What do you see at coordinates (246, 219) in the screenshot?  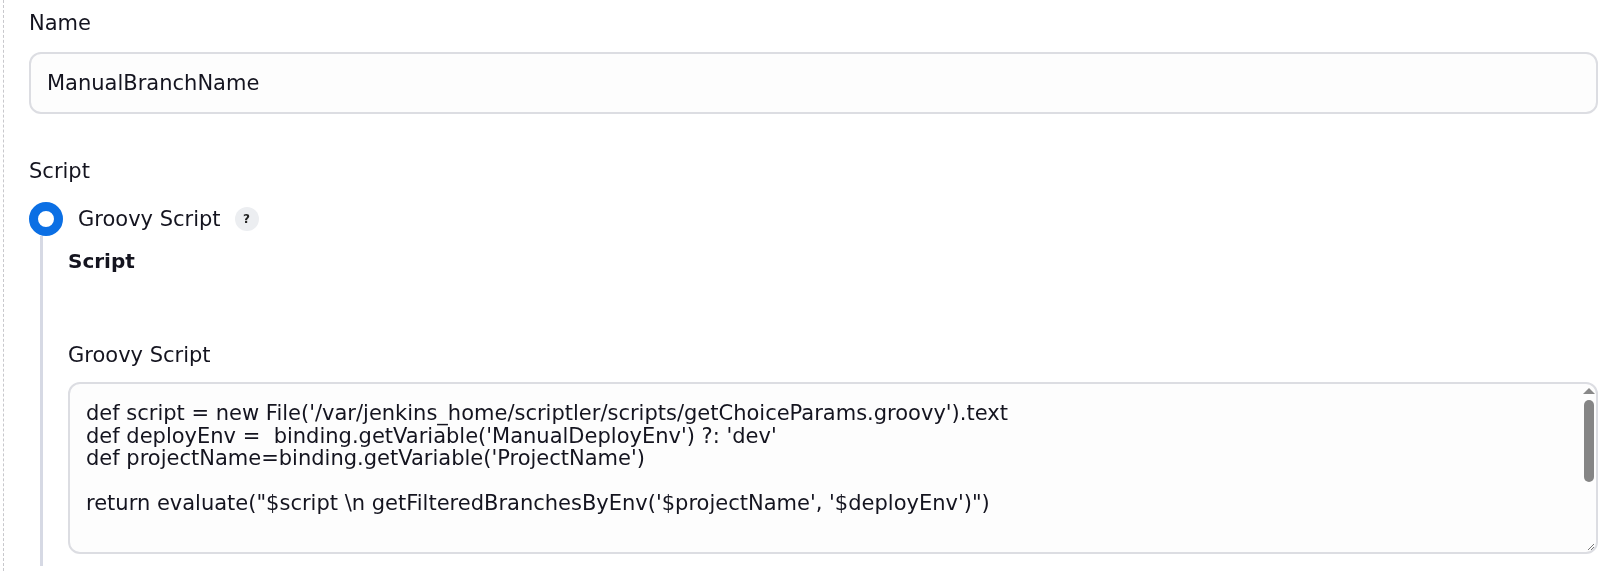 I see `help-button: ?` at bounding box center [246, 219].